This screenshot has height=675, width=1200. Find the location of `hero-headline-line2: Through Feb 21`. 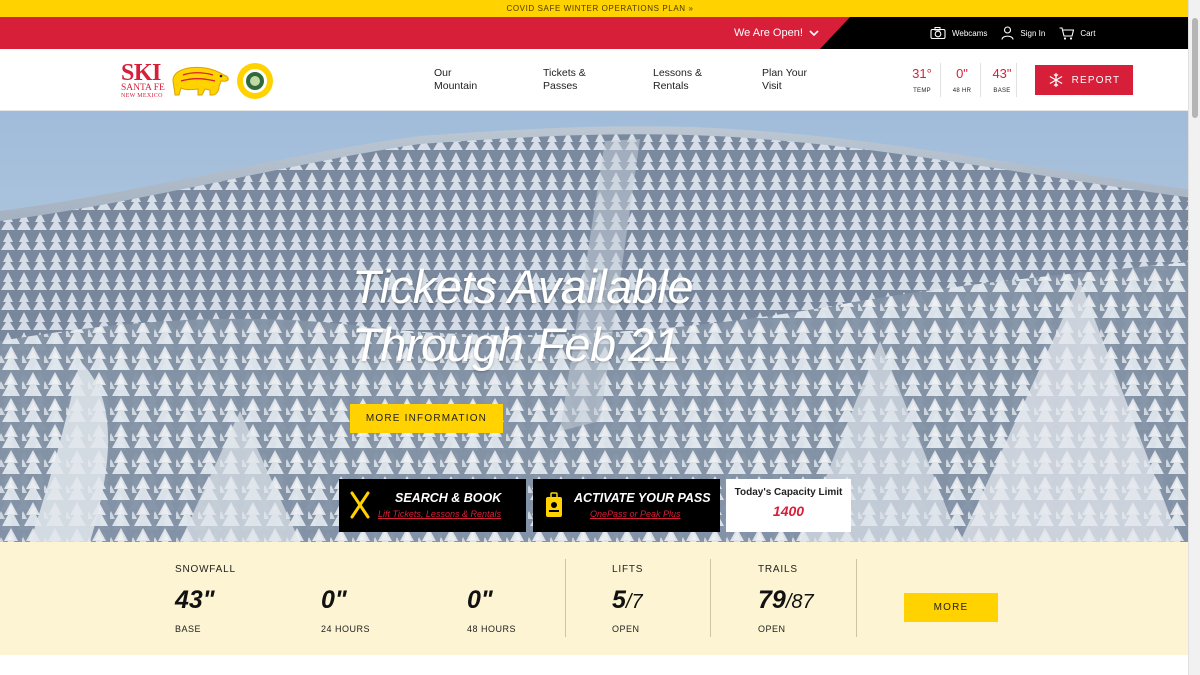

hero-headline-line2: Through Feb 21 is located at coordinates (516, 344).